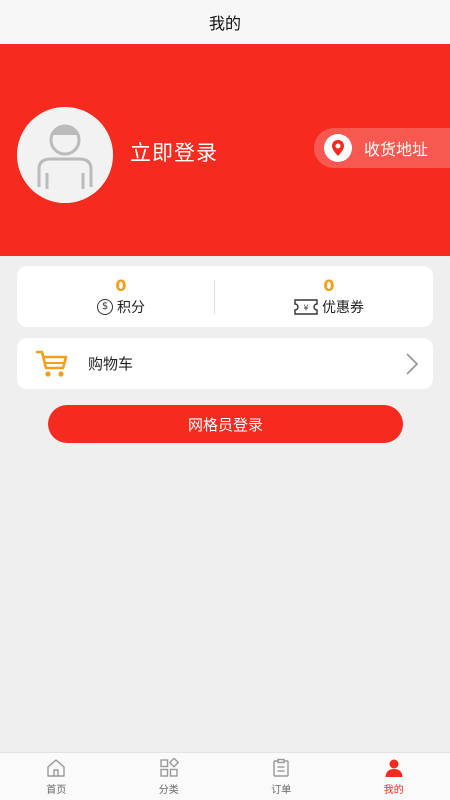  What do you see at coordinates (394, 768) in the screenshot?
I see `user-icon` at bounding box center [394, 768].